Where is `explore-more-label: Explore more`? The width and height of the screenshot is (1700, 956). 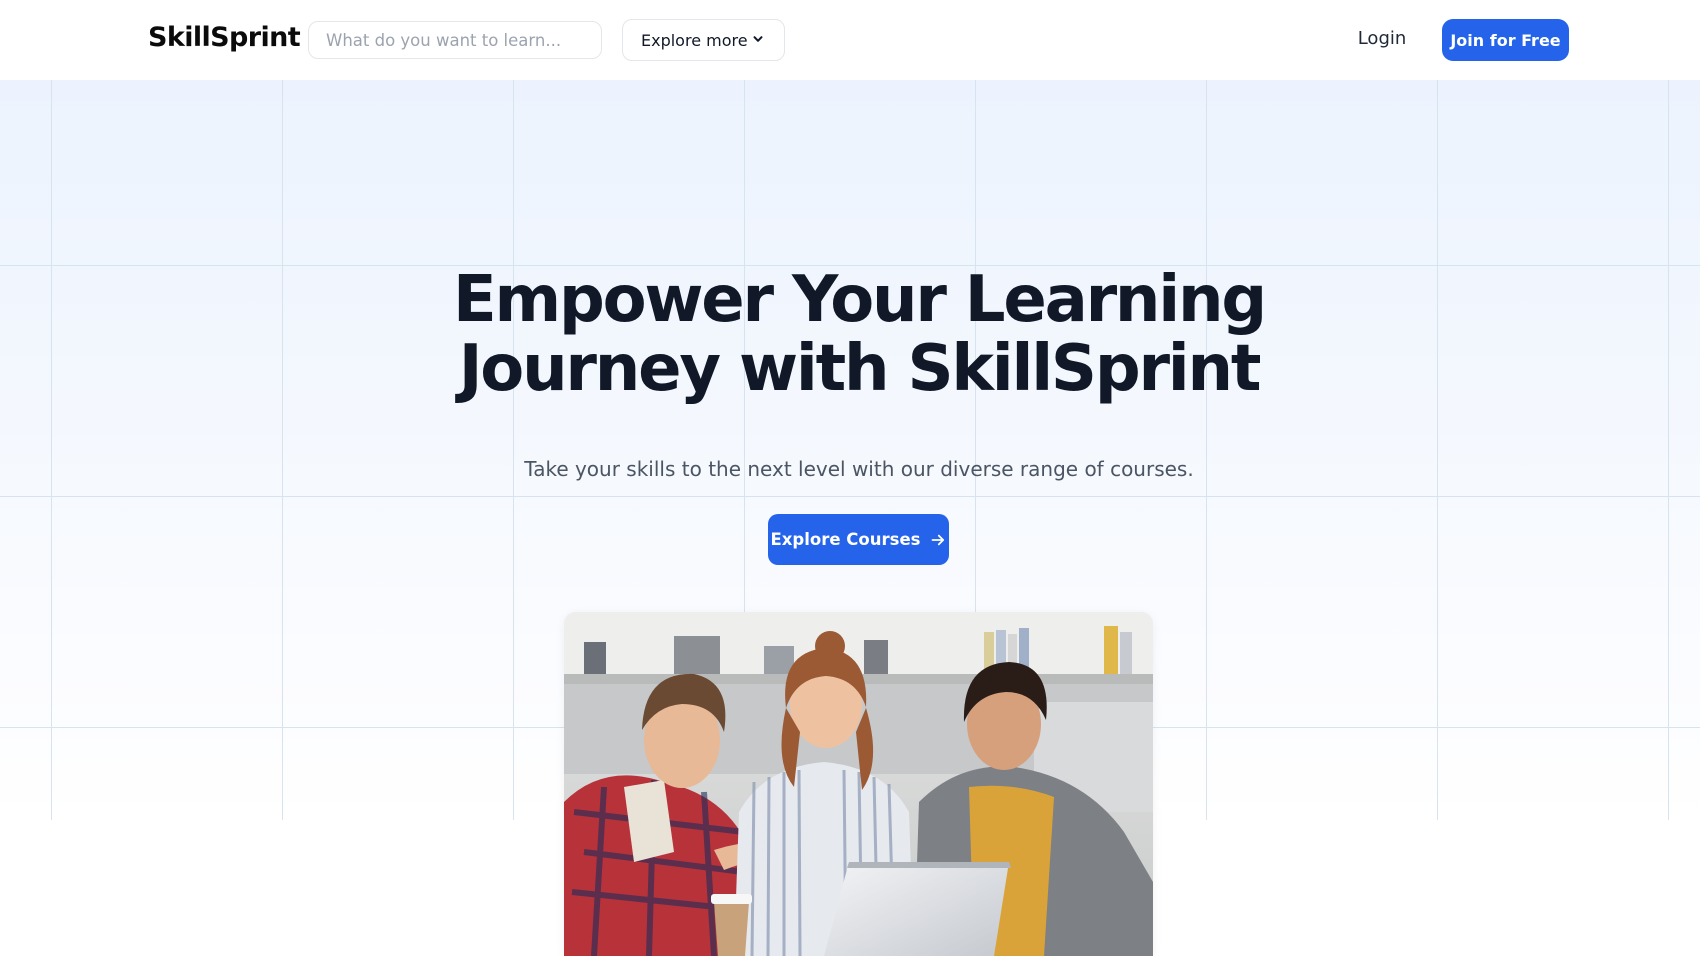 explore-more-label: Explore more is located at coordinates (694, 40).